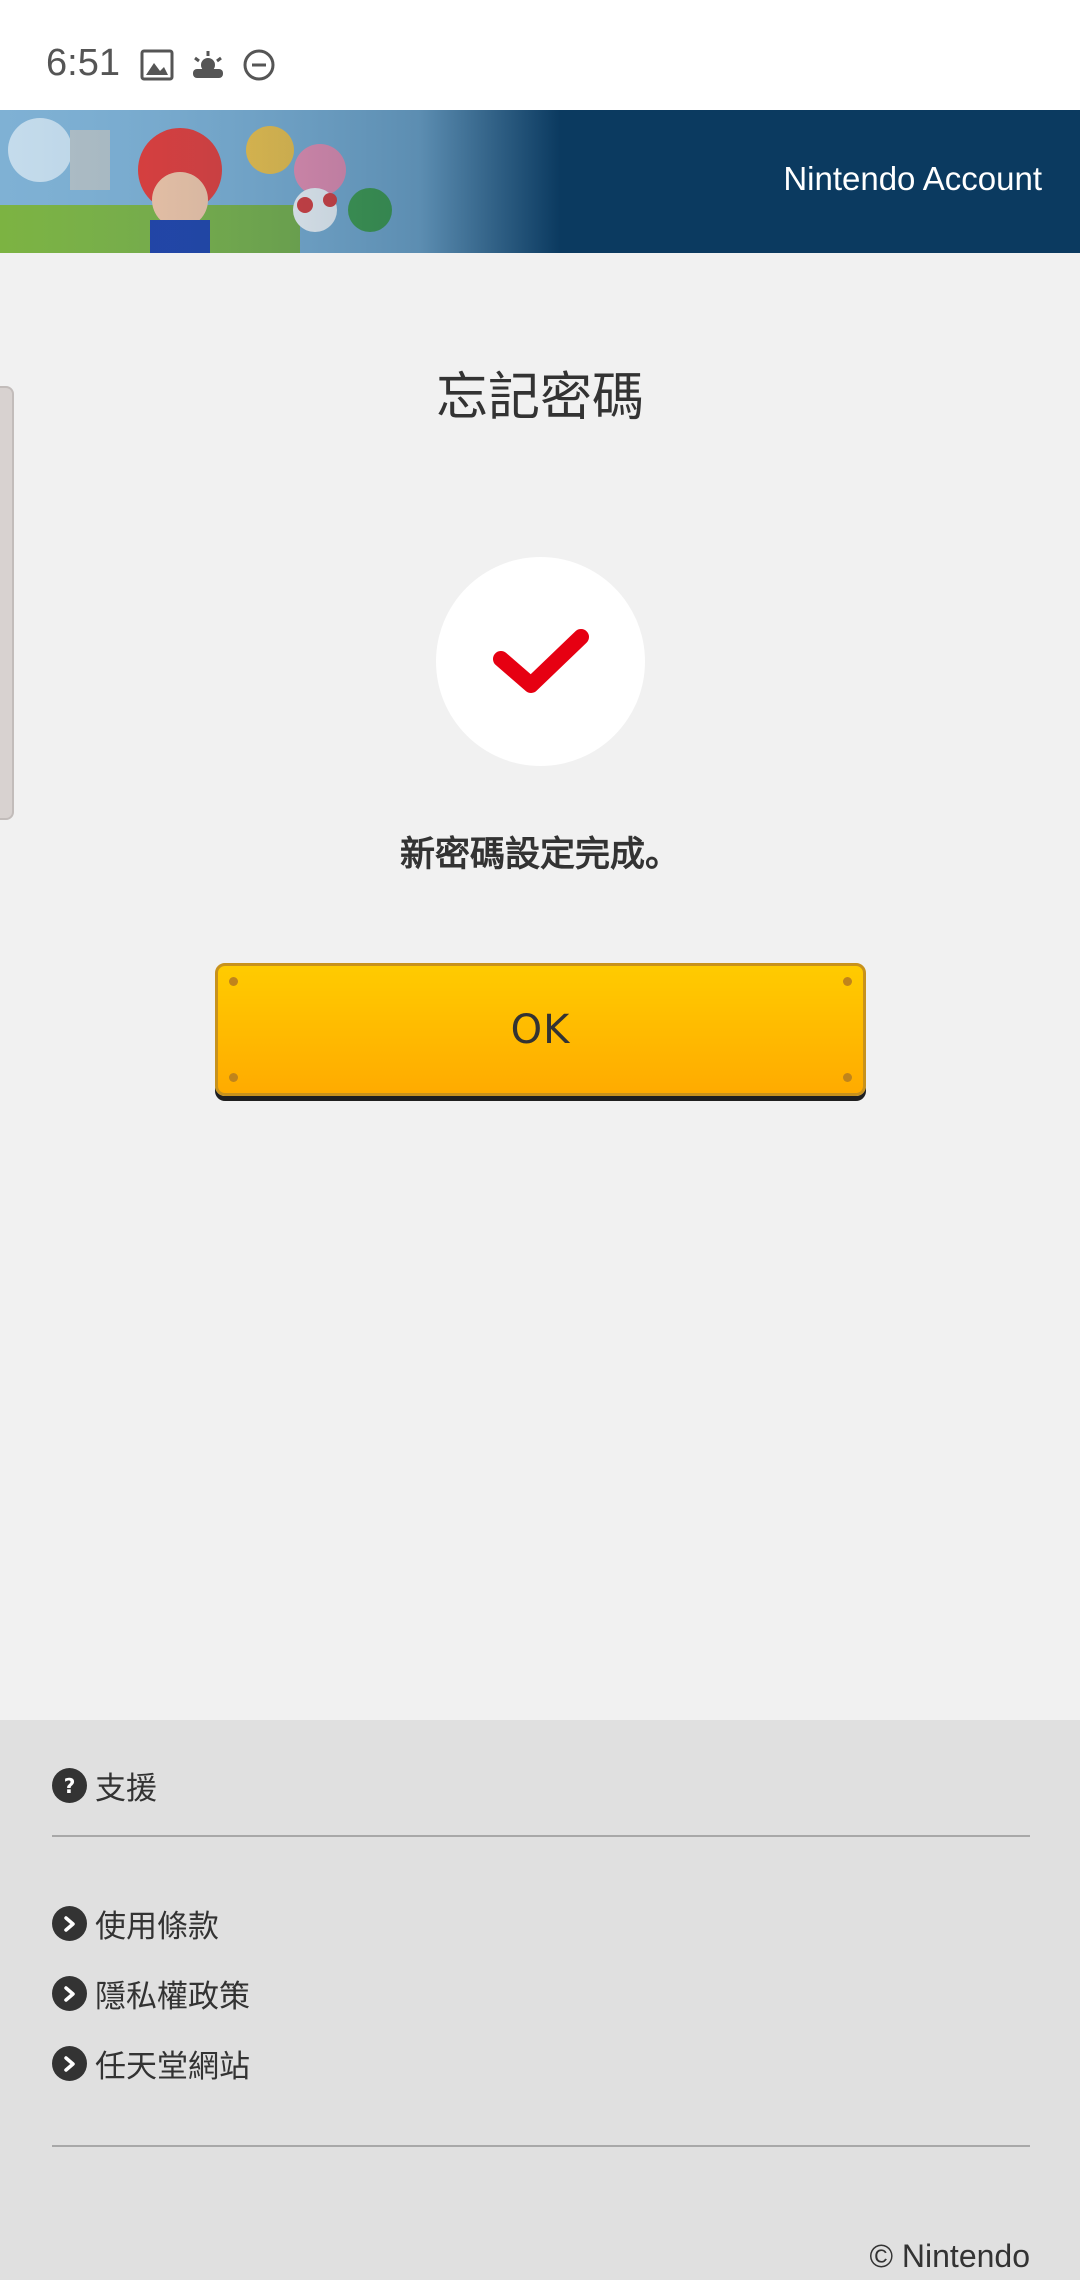 The width and height of the screenshot is (1080, 2280). What do you see at coordinates (7, 603) in the screenshot?
I see `side-panel-handle` at bounding box center [7, 603].